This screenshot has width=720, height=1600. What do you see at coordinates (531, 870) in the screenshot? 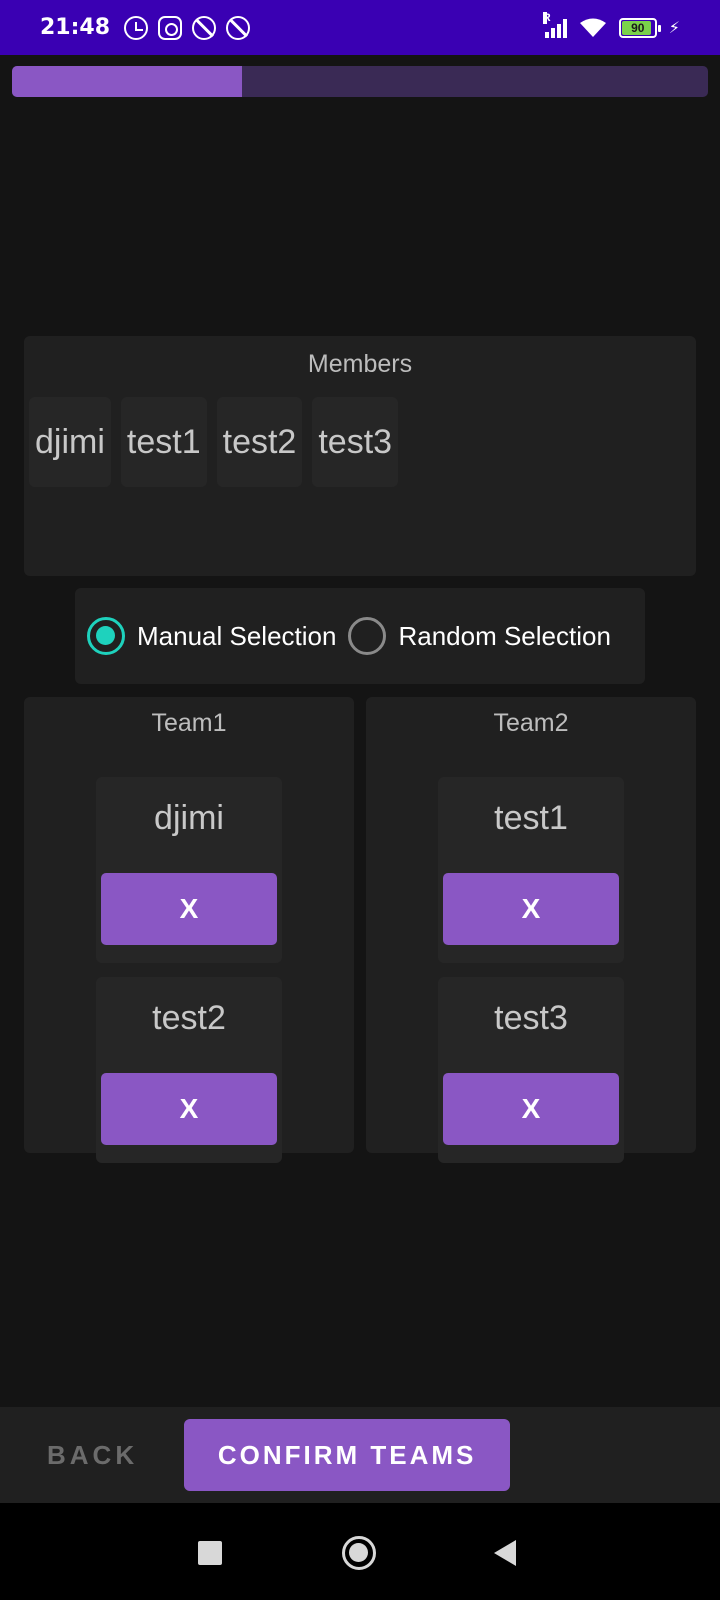
I see `team-member-card: test1 X` at bounding box center [531, 870].